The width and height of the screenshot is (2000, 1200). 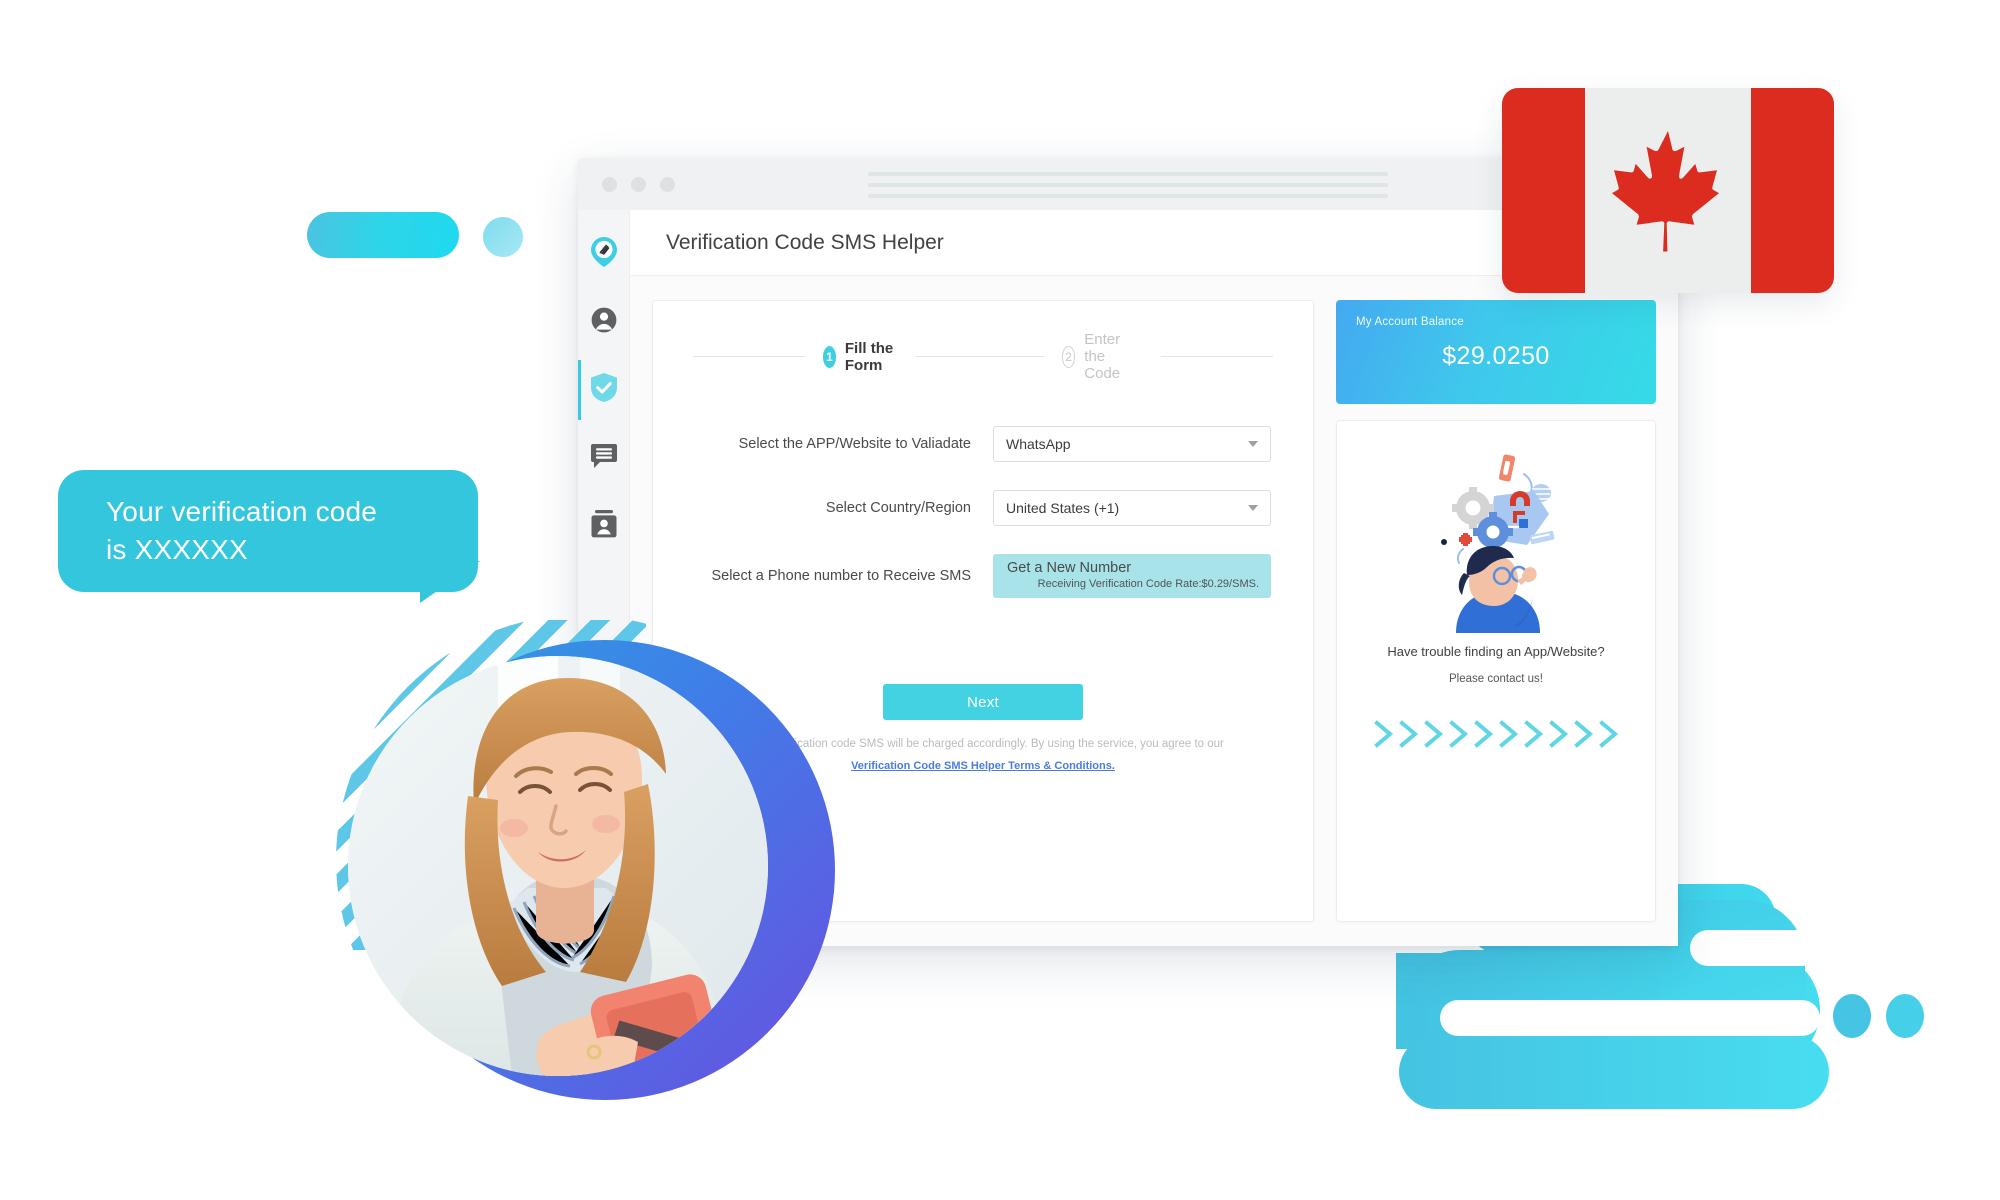 I want to click on phone-number-label: Select a Phone number to Receive SMS, so click(x=841, y=576).